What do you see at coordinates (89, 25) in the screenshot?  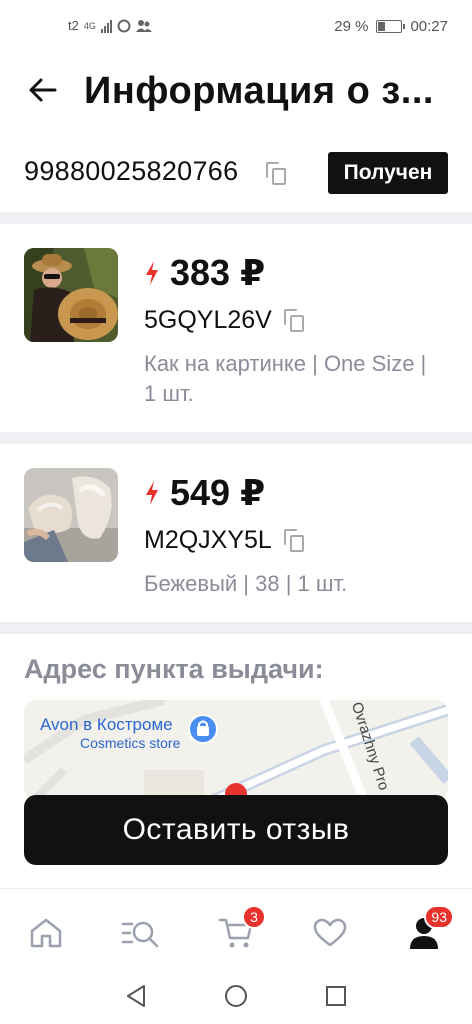 I see `network-type: 4G` at bounding box center [89, 25].